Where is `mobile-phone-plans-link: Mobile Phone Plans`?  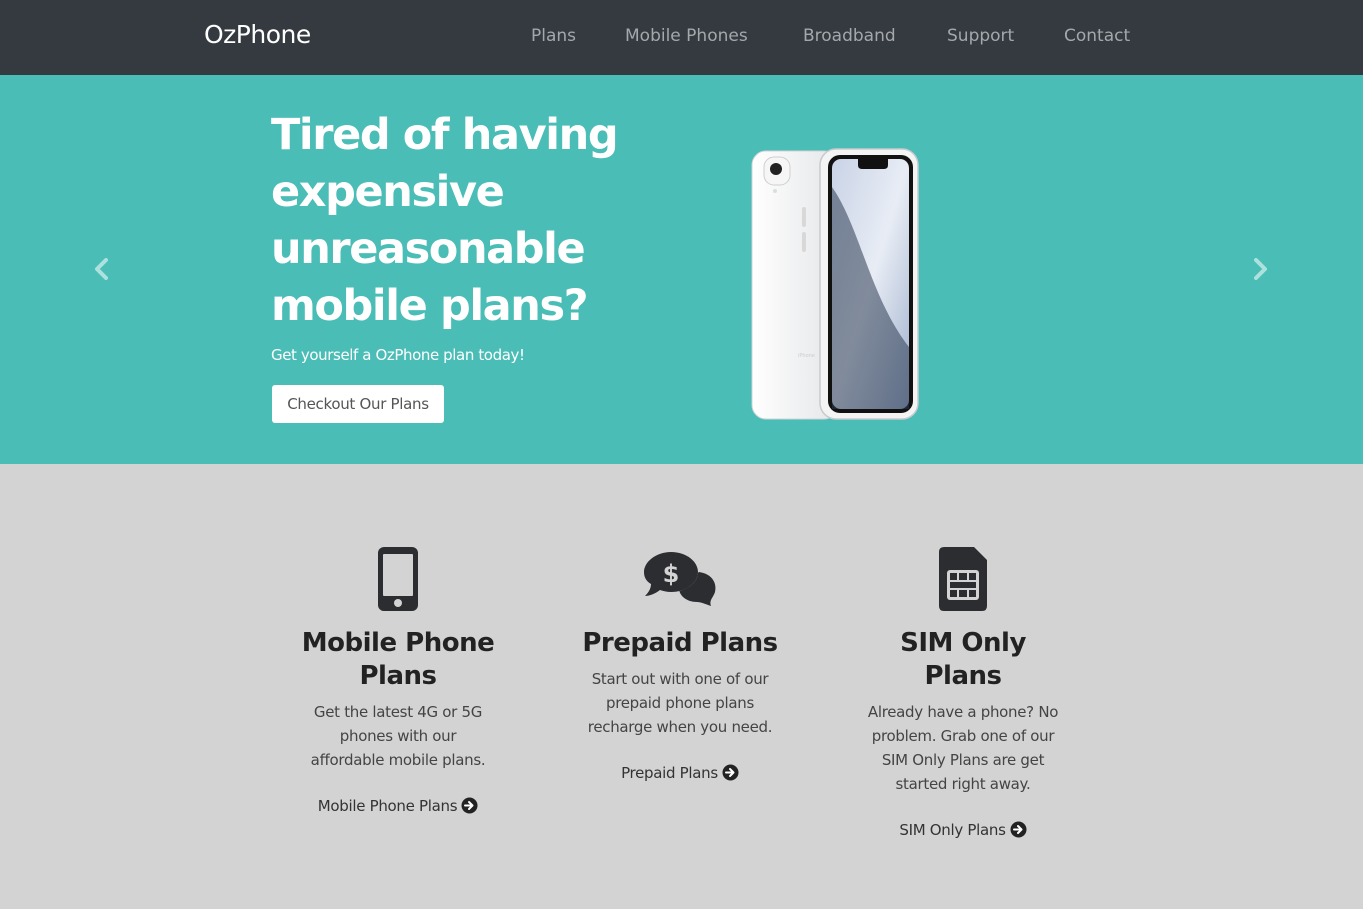
mobile-phone-plans-link: Mobile Phone Plans is located at coordinates (398, 806).